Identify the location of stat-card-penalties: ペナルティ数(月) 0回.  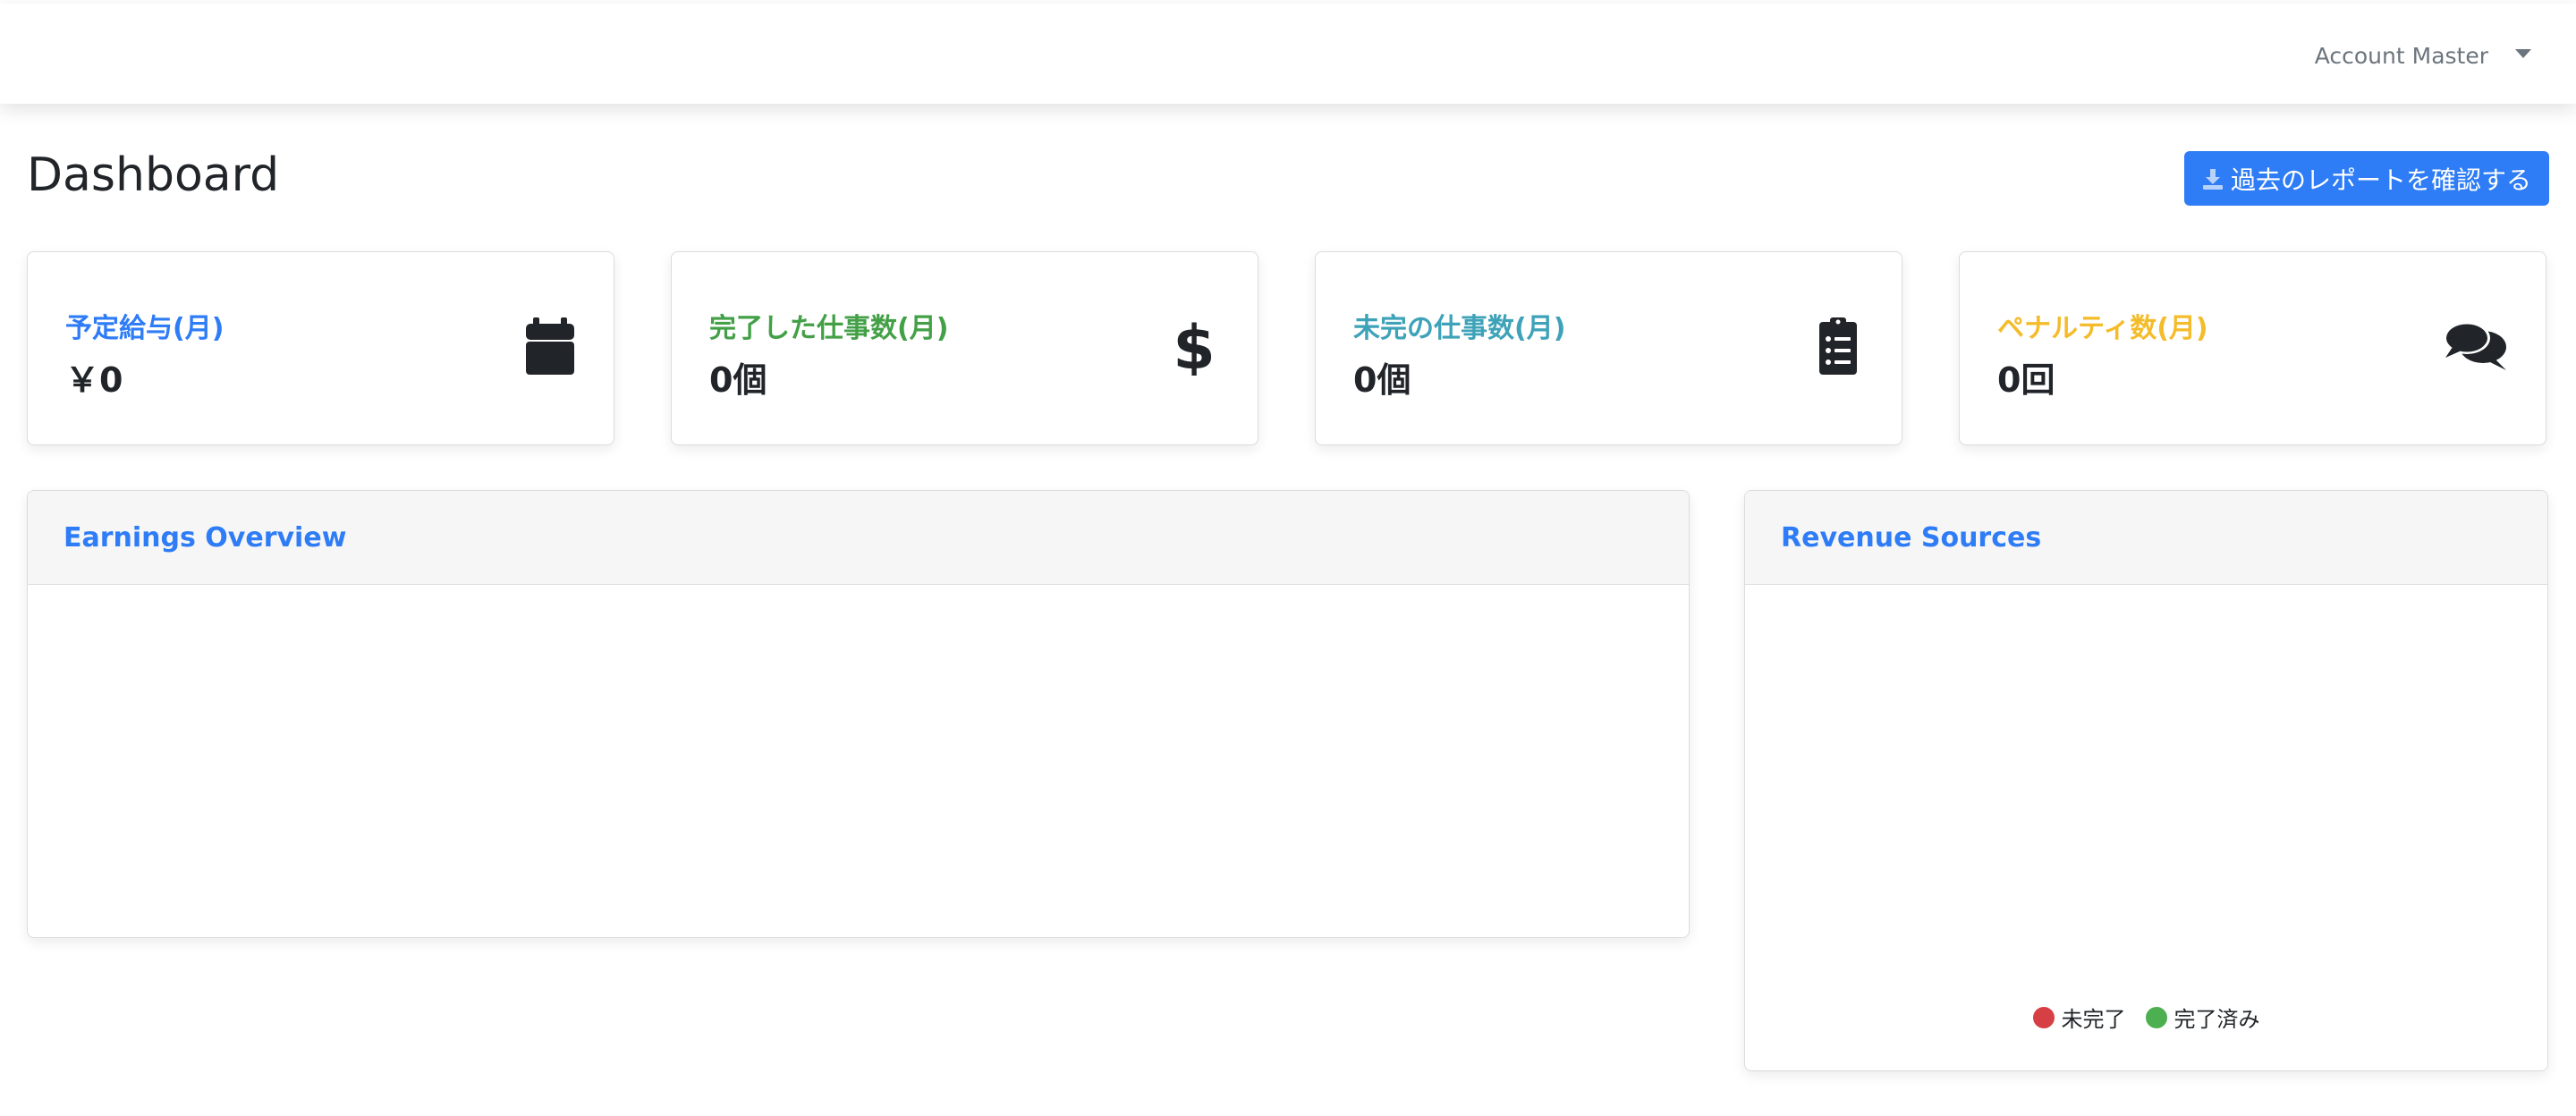
(2252, 348).